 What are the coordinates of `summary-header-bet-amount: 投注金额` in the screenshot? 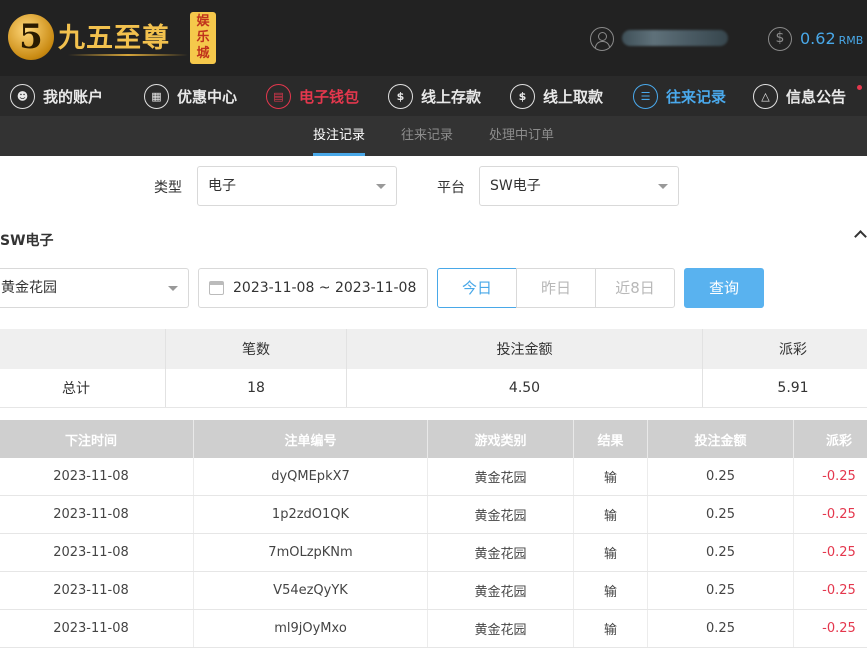 It's located at (524, 350).